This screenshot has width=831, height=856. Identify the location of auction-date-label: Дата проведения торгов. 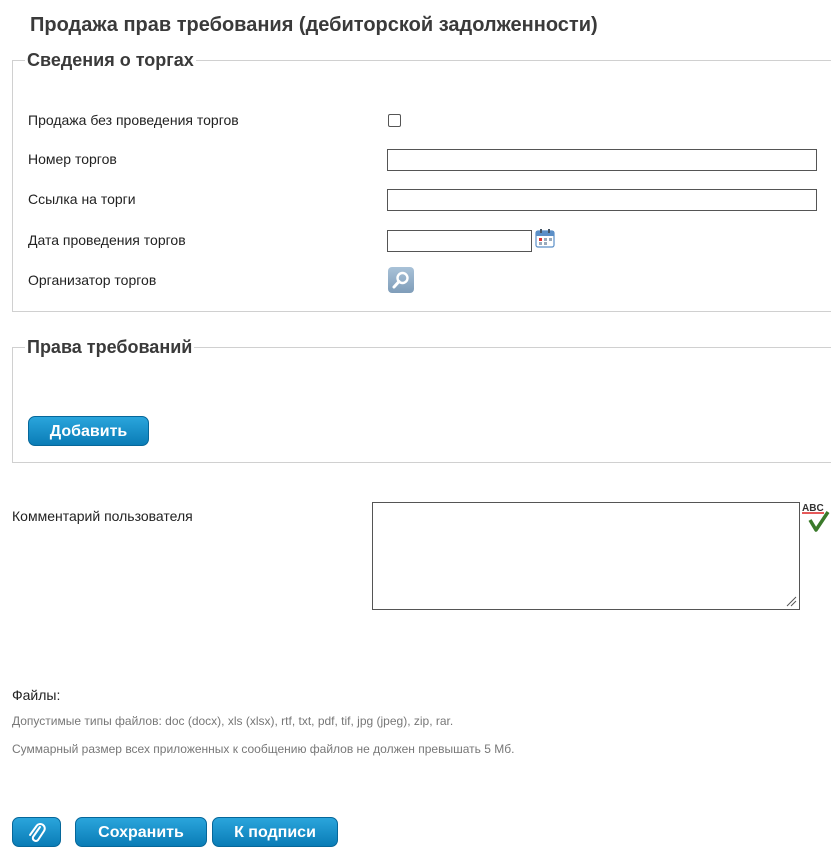
(107, 240).